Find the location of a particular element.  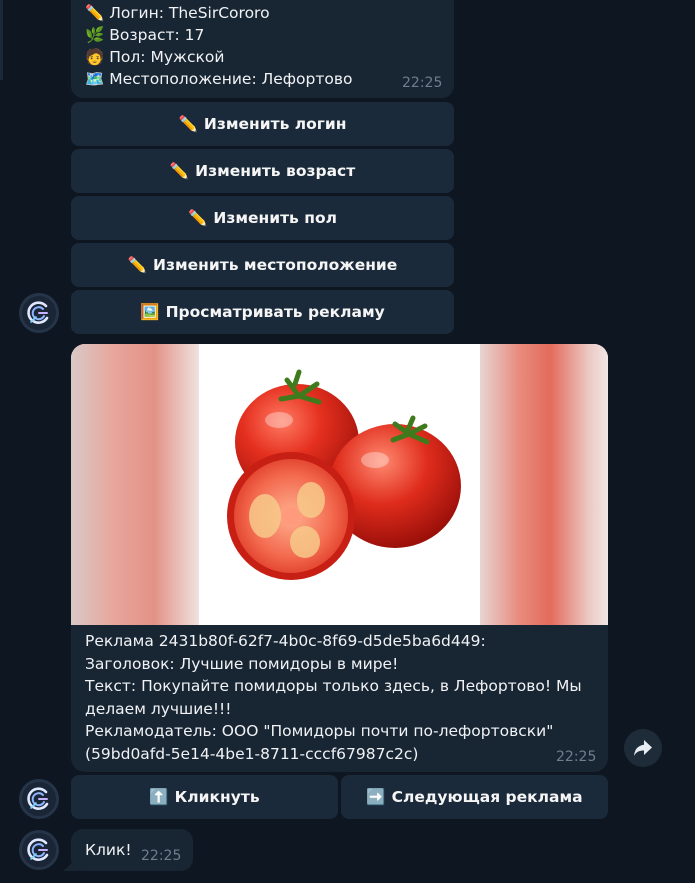

change-gender-button: ✏️ Изменить пол is located at coordinates (262, 218).